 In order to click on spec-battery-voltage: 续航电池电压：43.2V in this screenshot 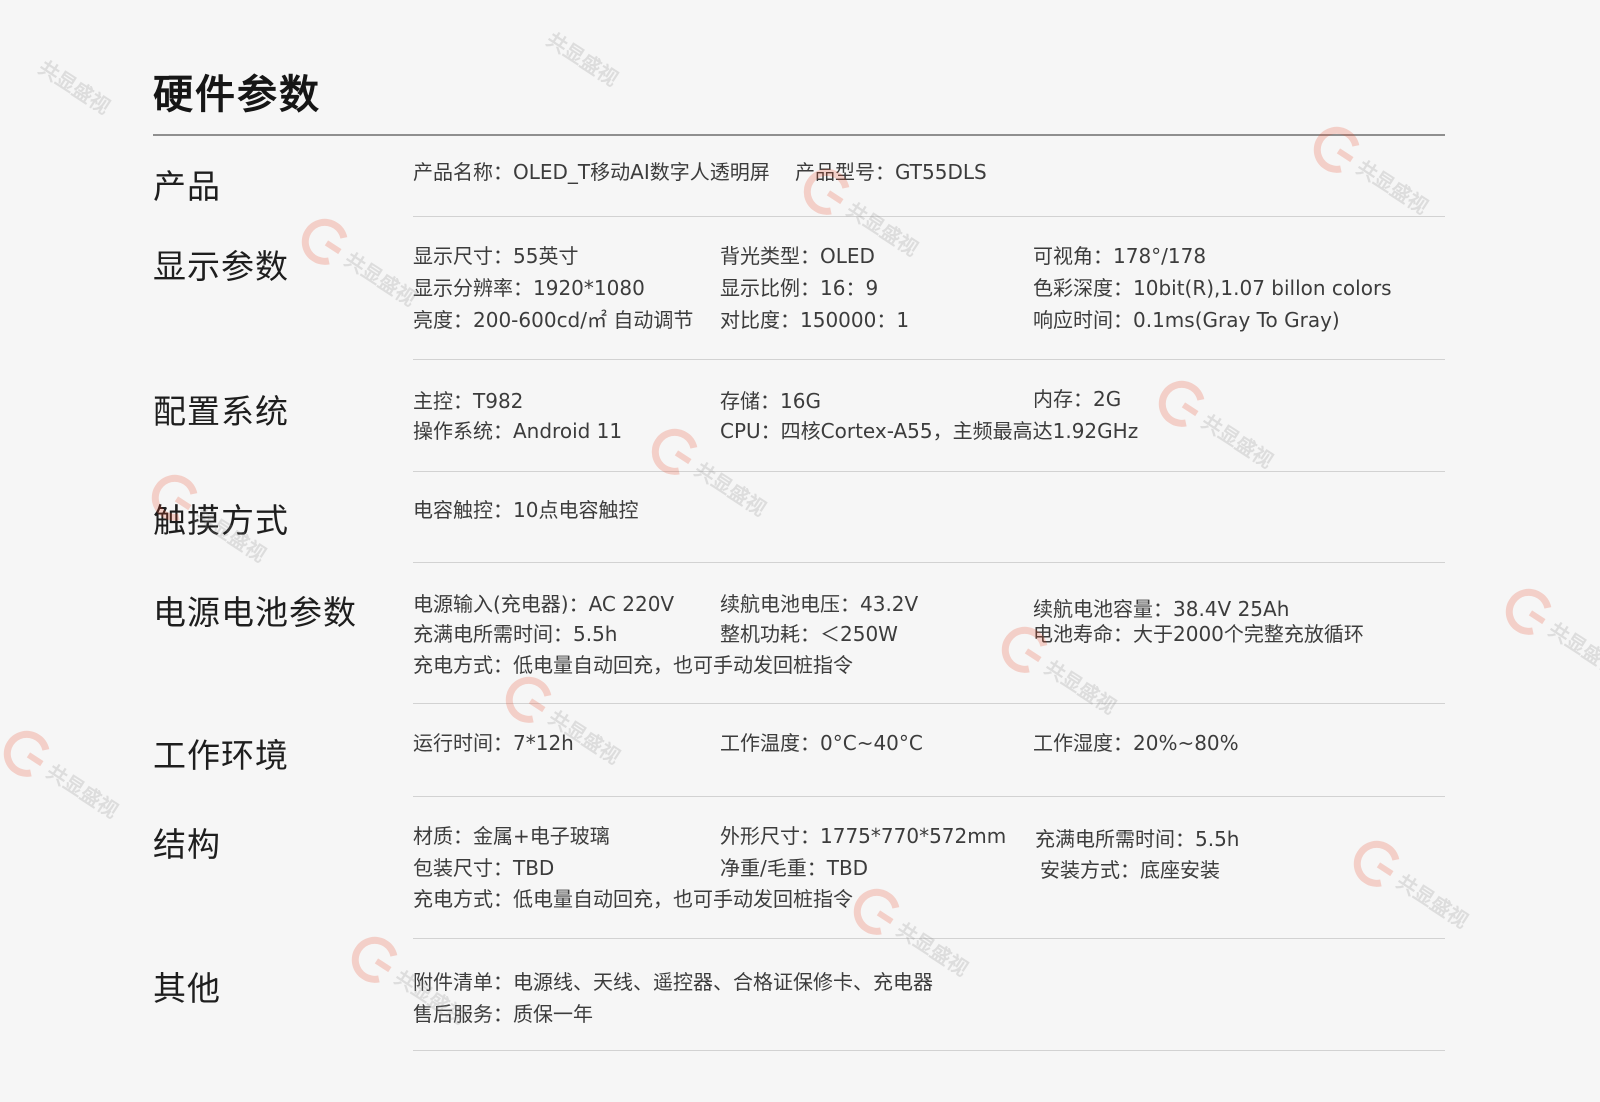, I will do `click(819, 604)`.